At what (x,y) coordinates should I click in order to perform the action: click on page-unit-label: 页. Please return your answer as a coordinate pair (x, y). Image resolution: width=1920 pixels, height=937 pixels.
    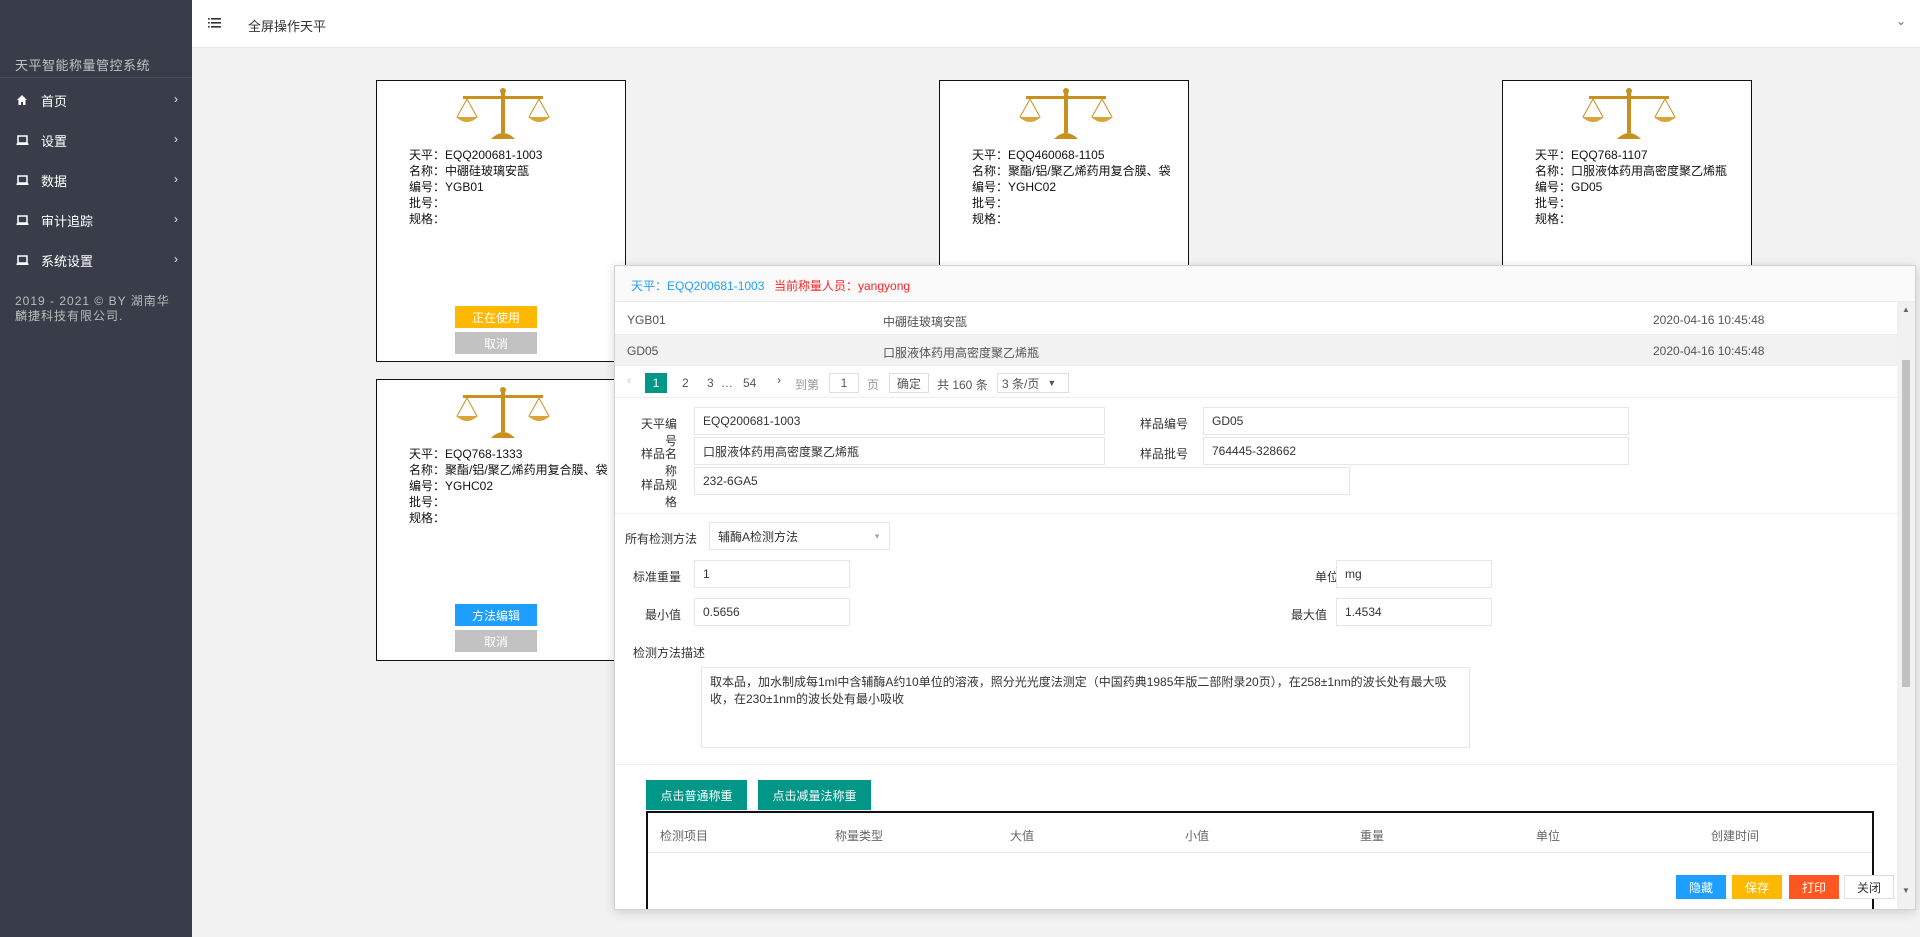
    Looking at the image, I should click on (873, 385).